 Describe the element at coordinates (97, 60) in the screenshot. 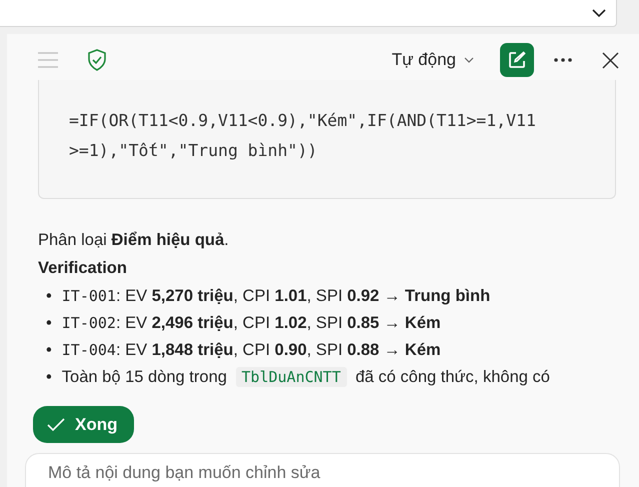

I see `shield-check-icon` at that location.